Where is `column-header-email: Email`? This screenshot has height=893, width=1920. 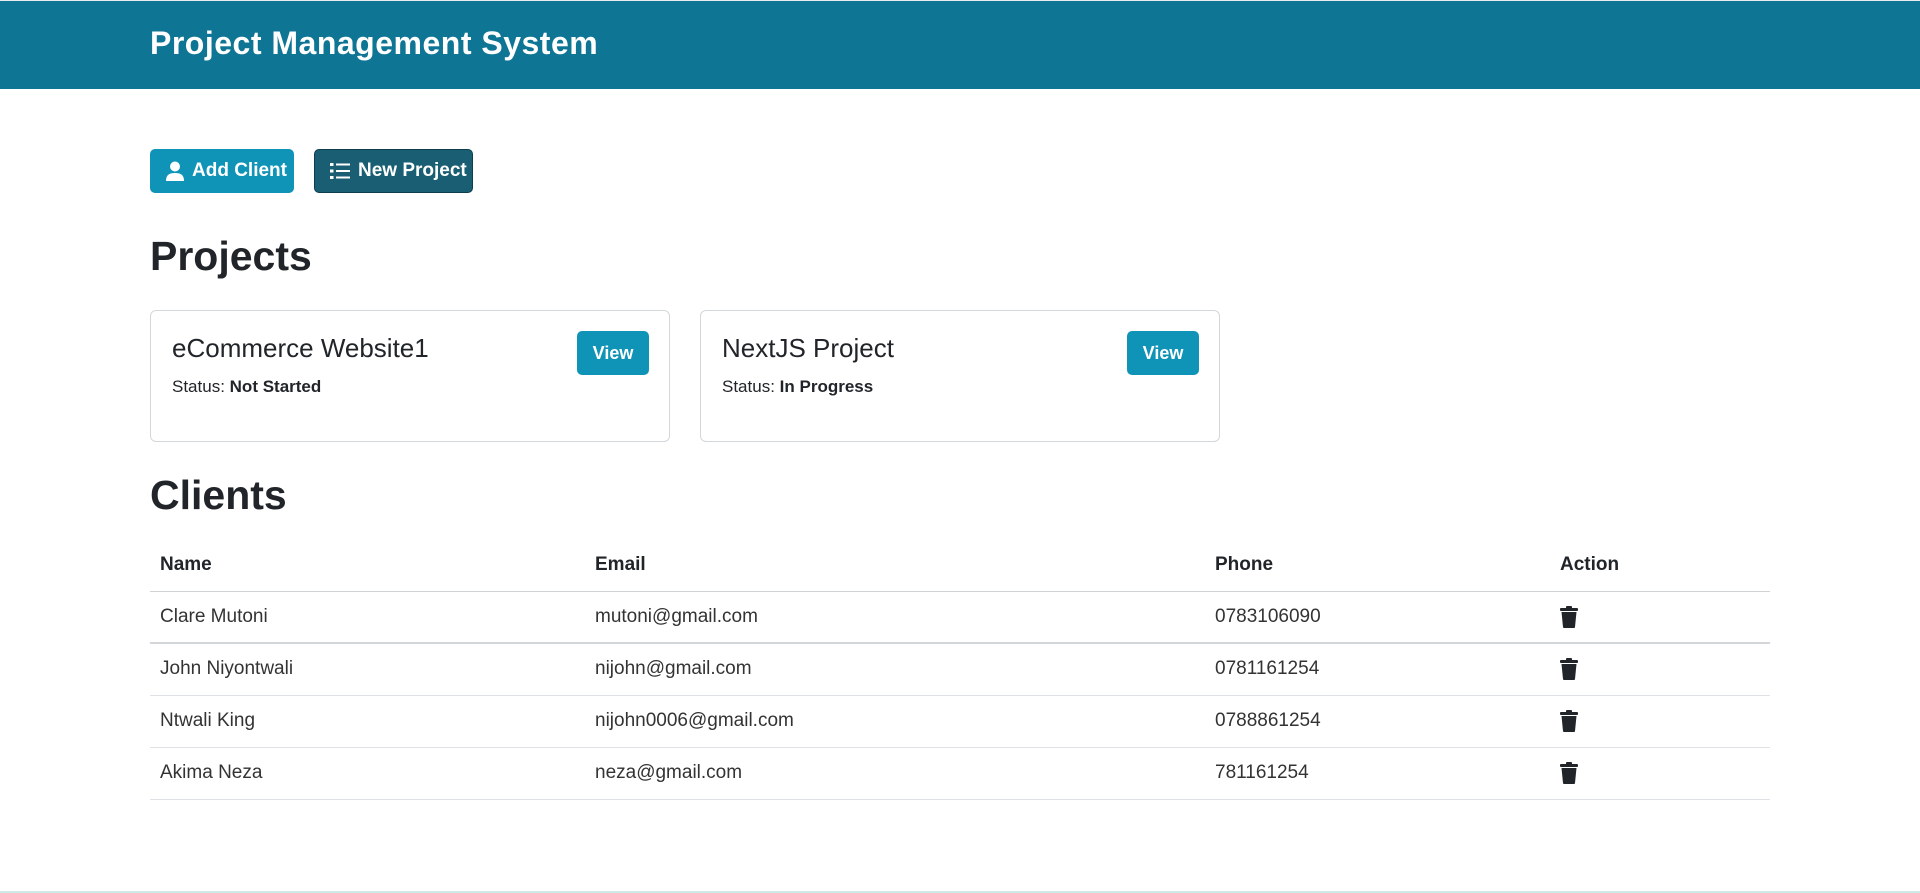
column-header-email: Email is located at coordinates (895, 566).